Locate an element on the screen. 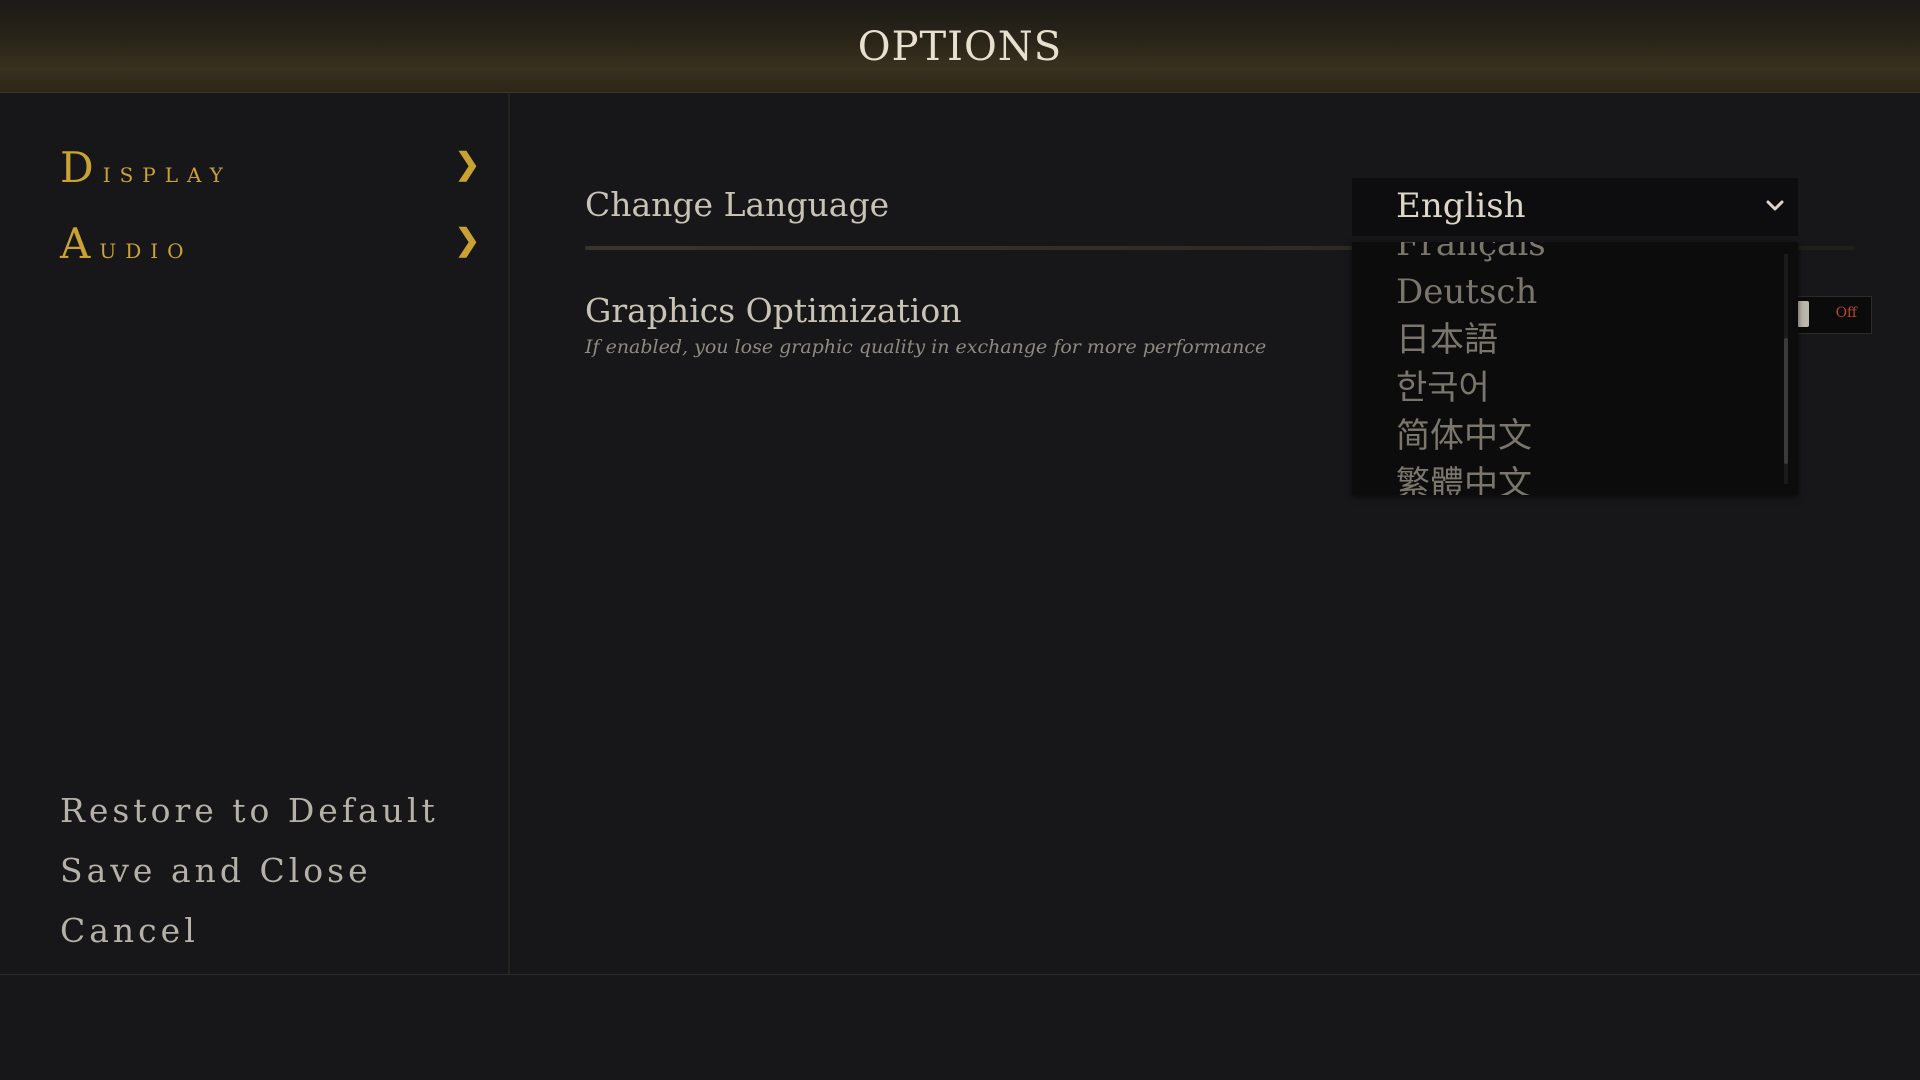  language-options-list: Français Deutsch 日本語 한국어 简体中文 繁體中文 is located at coordinates (1471, 368).